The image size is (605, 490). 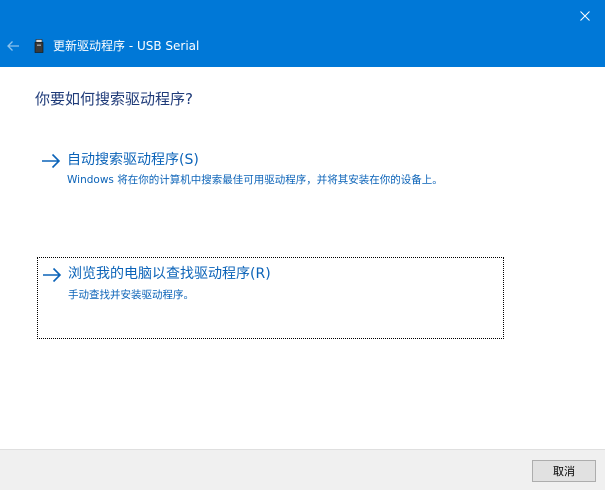 I want to click on close-button, so click(x=585, y=16).